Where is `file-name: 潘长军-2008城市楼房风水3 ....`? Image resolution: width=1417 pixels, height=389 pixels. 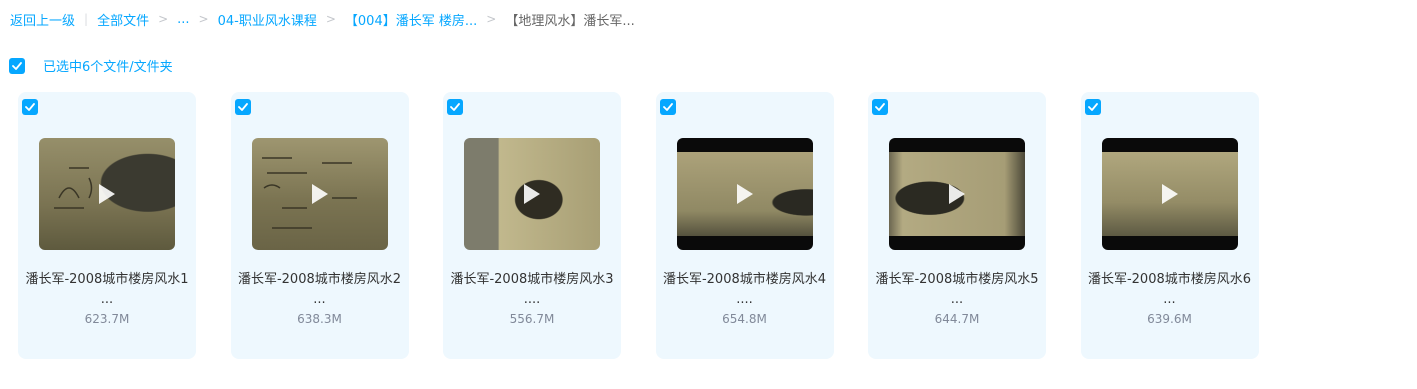
file-name: 潘长军-2008城市楼房风水3 .... is located at coordinates (532, 290).